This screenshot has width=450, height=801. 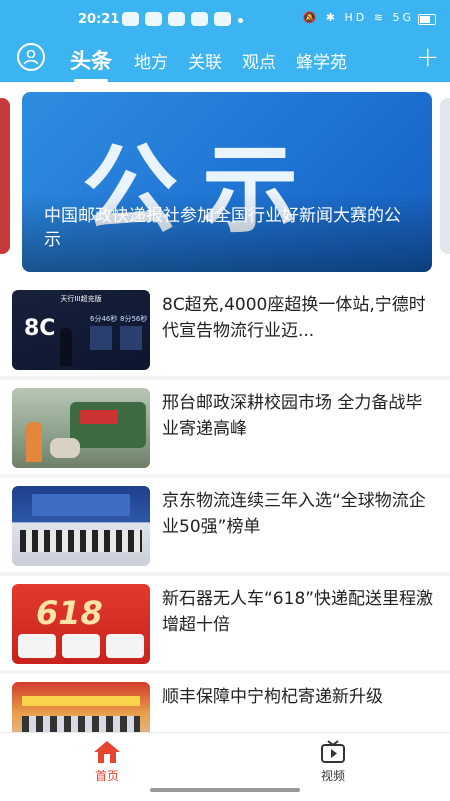 I want to click on thumb-postal-van, so click(x=108, y=425).